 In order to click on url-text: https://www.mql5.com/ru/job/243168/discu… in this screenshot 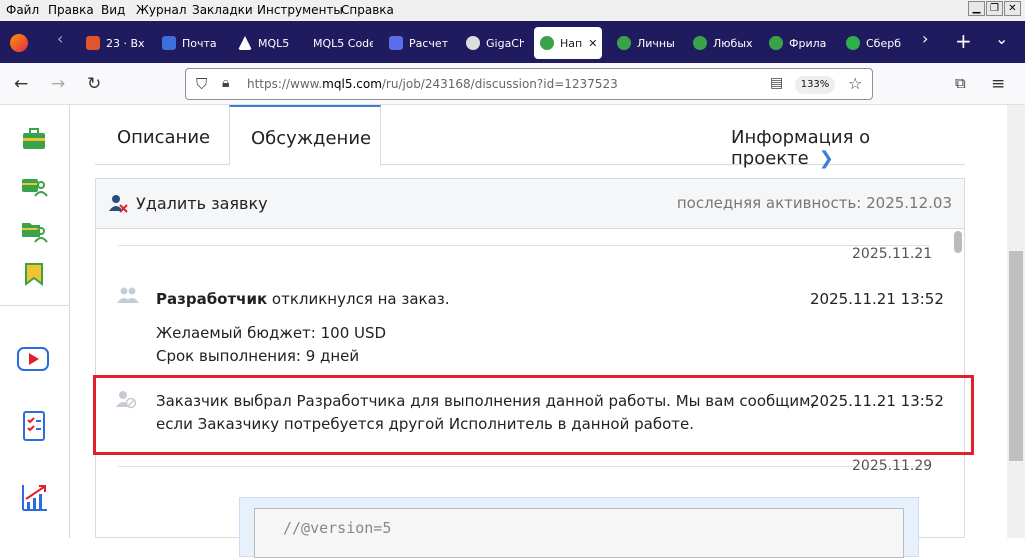, I will do `click(432, 84)`.